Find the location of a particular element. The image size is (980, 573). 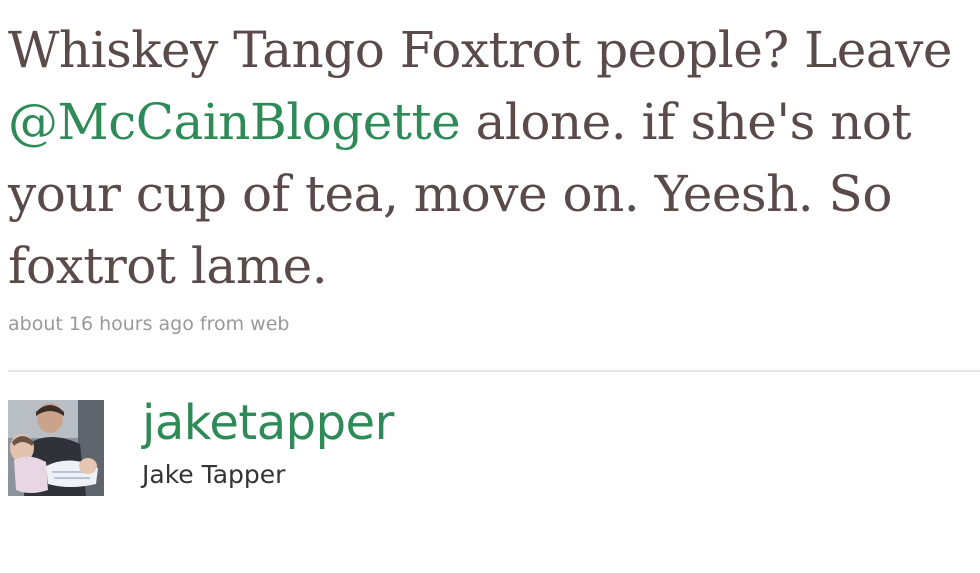

timestamp-link: about 16 hours ago is located at coordinates (101, 324).